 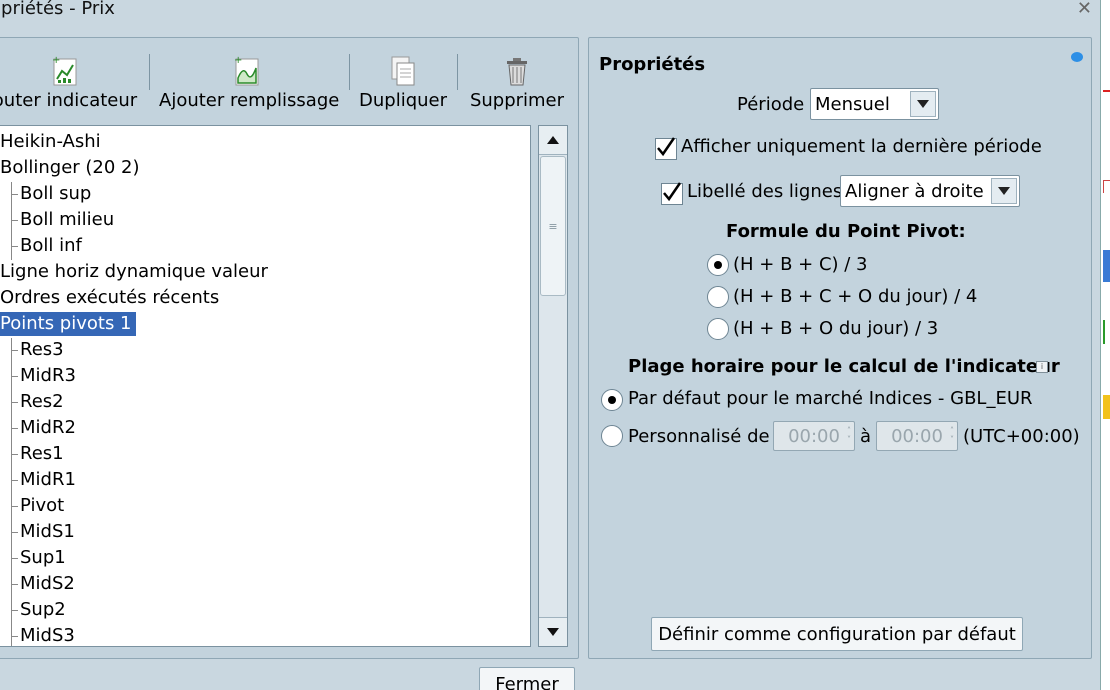 I want to click on add-fill-button: + Ajouter remplissage, so click(x=249, y=79).